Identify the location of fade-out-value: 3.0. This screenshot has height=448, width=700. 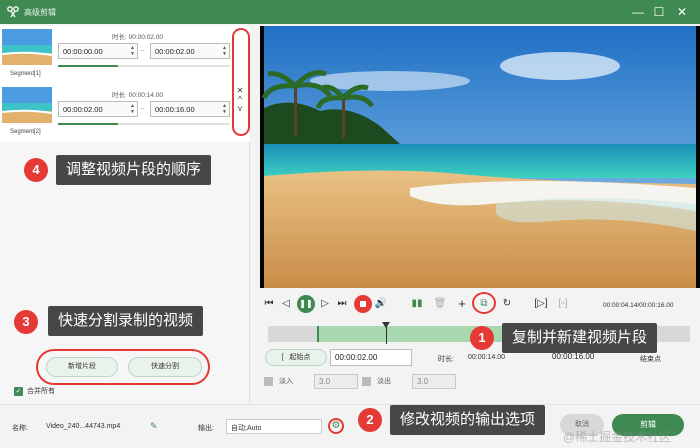
(434, 381).